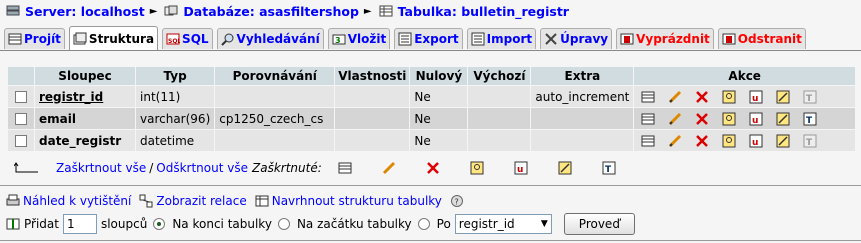  Describe the element at coordinates (386, 11) in the screenshot. I see `table-icon` at that location.